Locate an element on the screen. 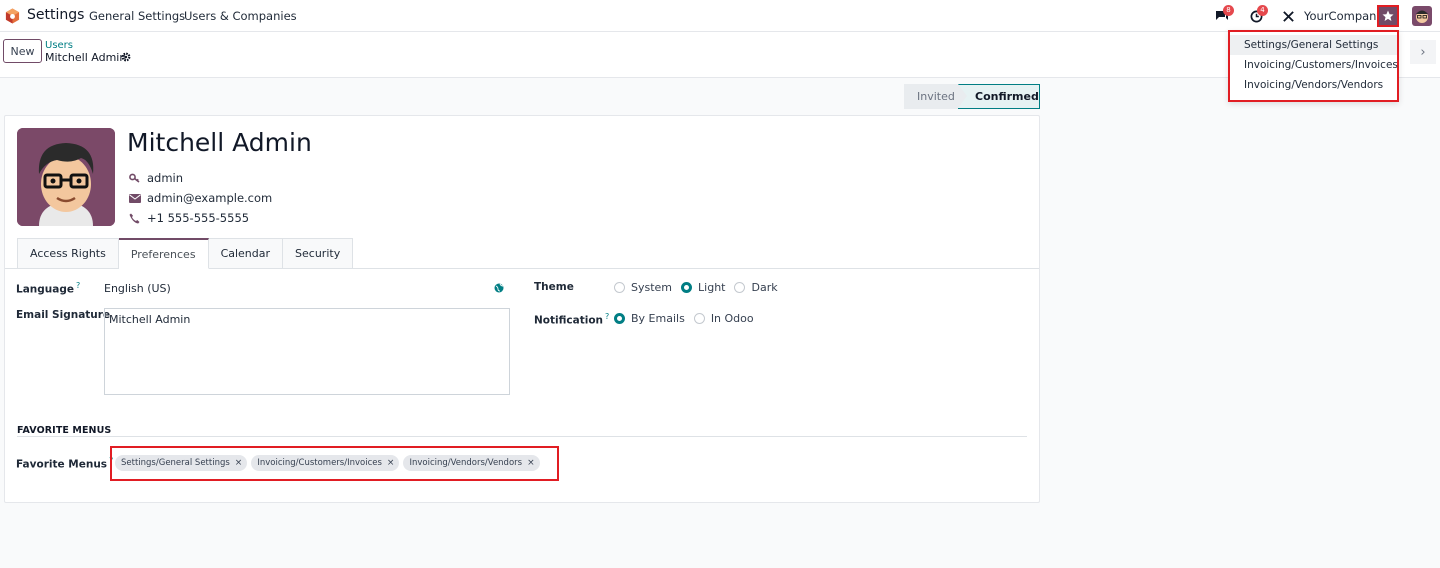 Image resolution: width=1440 pixels, height=568 pixels. favorite-tag: Invoicing/Vendors/Vendors × is located at coordinates (471, 463).